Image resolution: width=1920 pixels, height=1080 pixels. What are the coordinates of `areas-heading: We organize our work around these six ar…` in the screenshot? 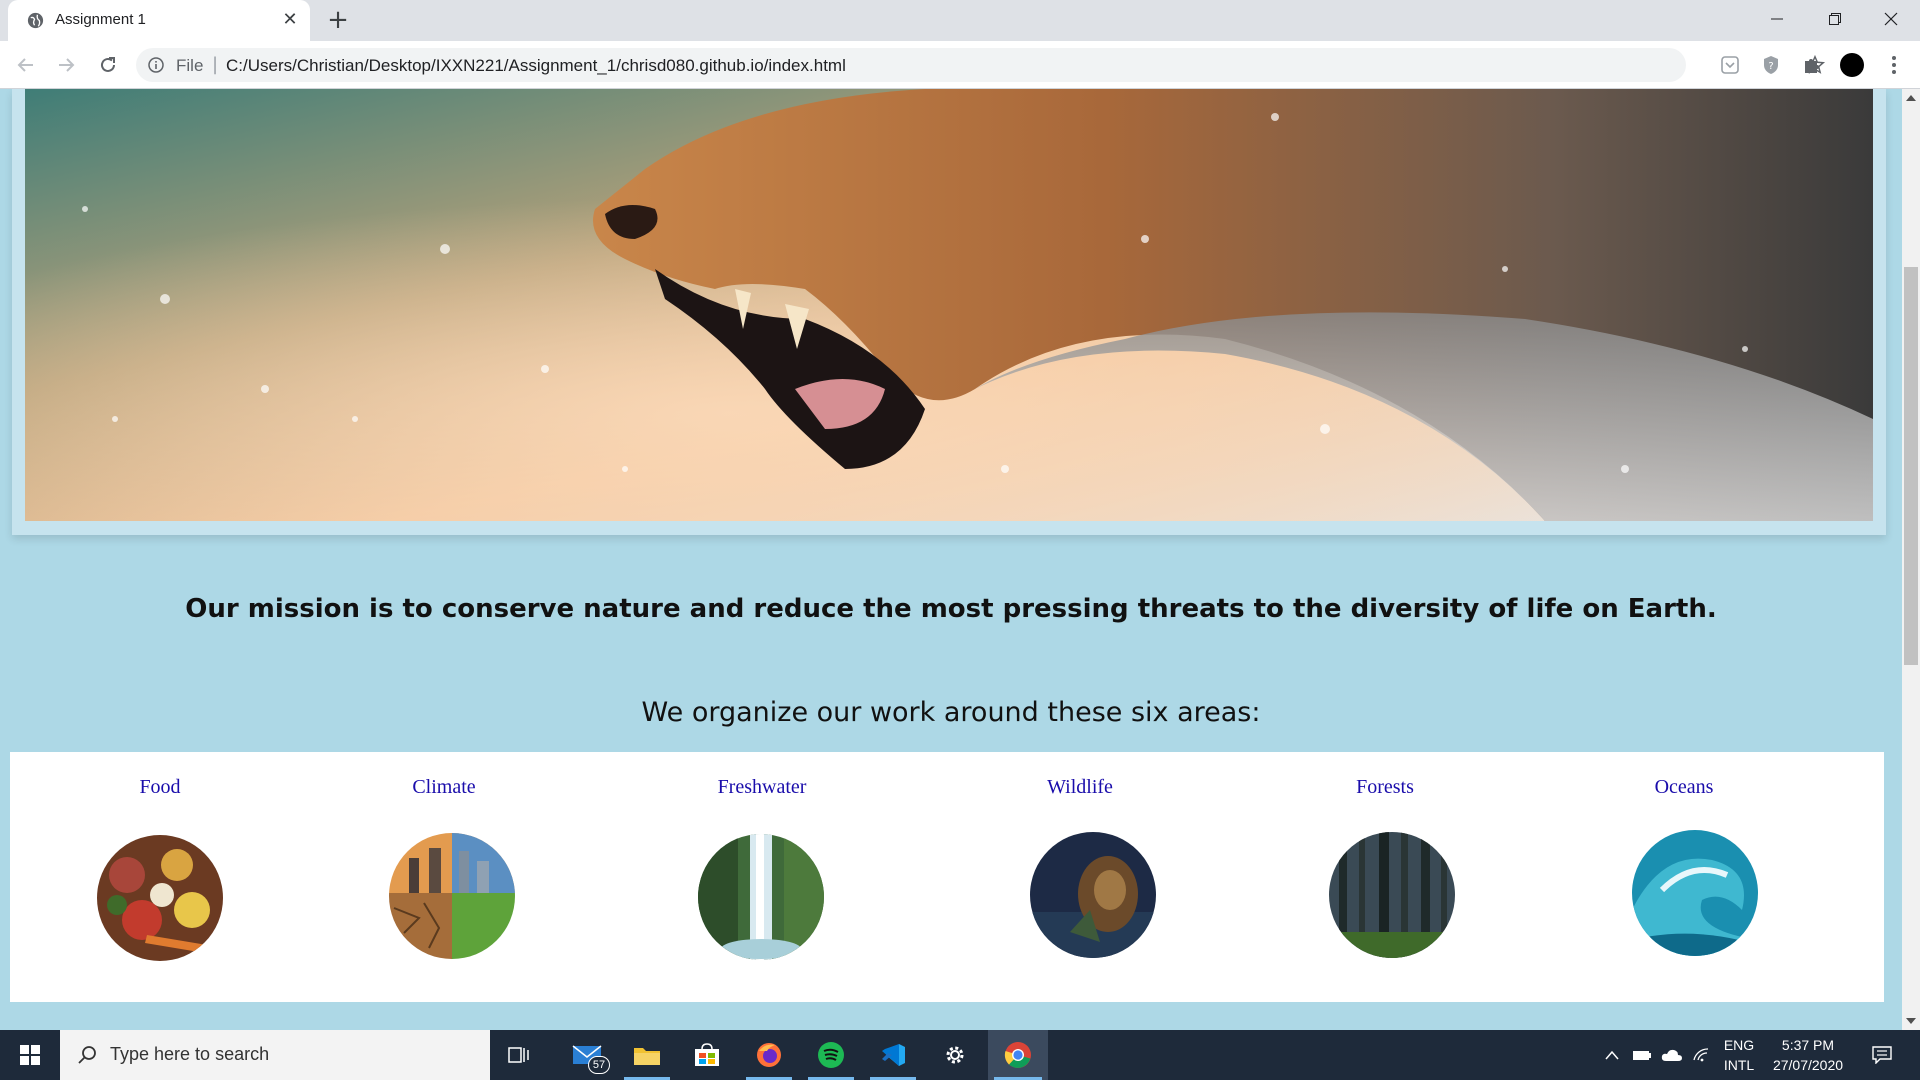 It's located at (951, 712).